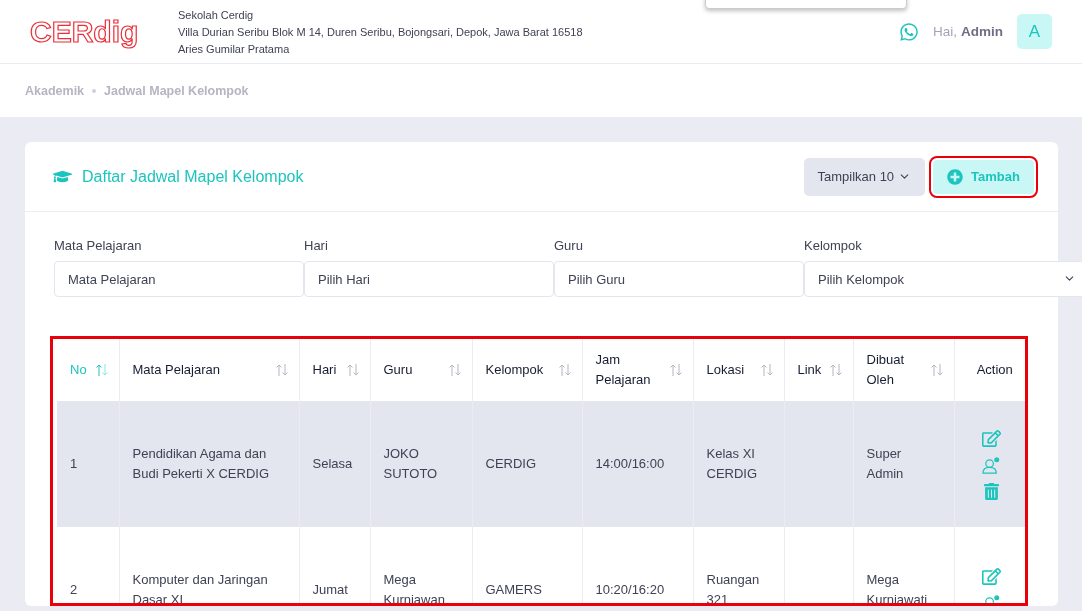  What do you see at coordinates (398, 370) in the screenshot?
I see `column-title: Guru` at bounding box center [398, 370].